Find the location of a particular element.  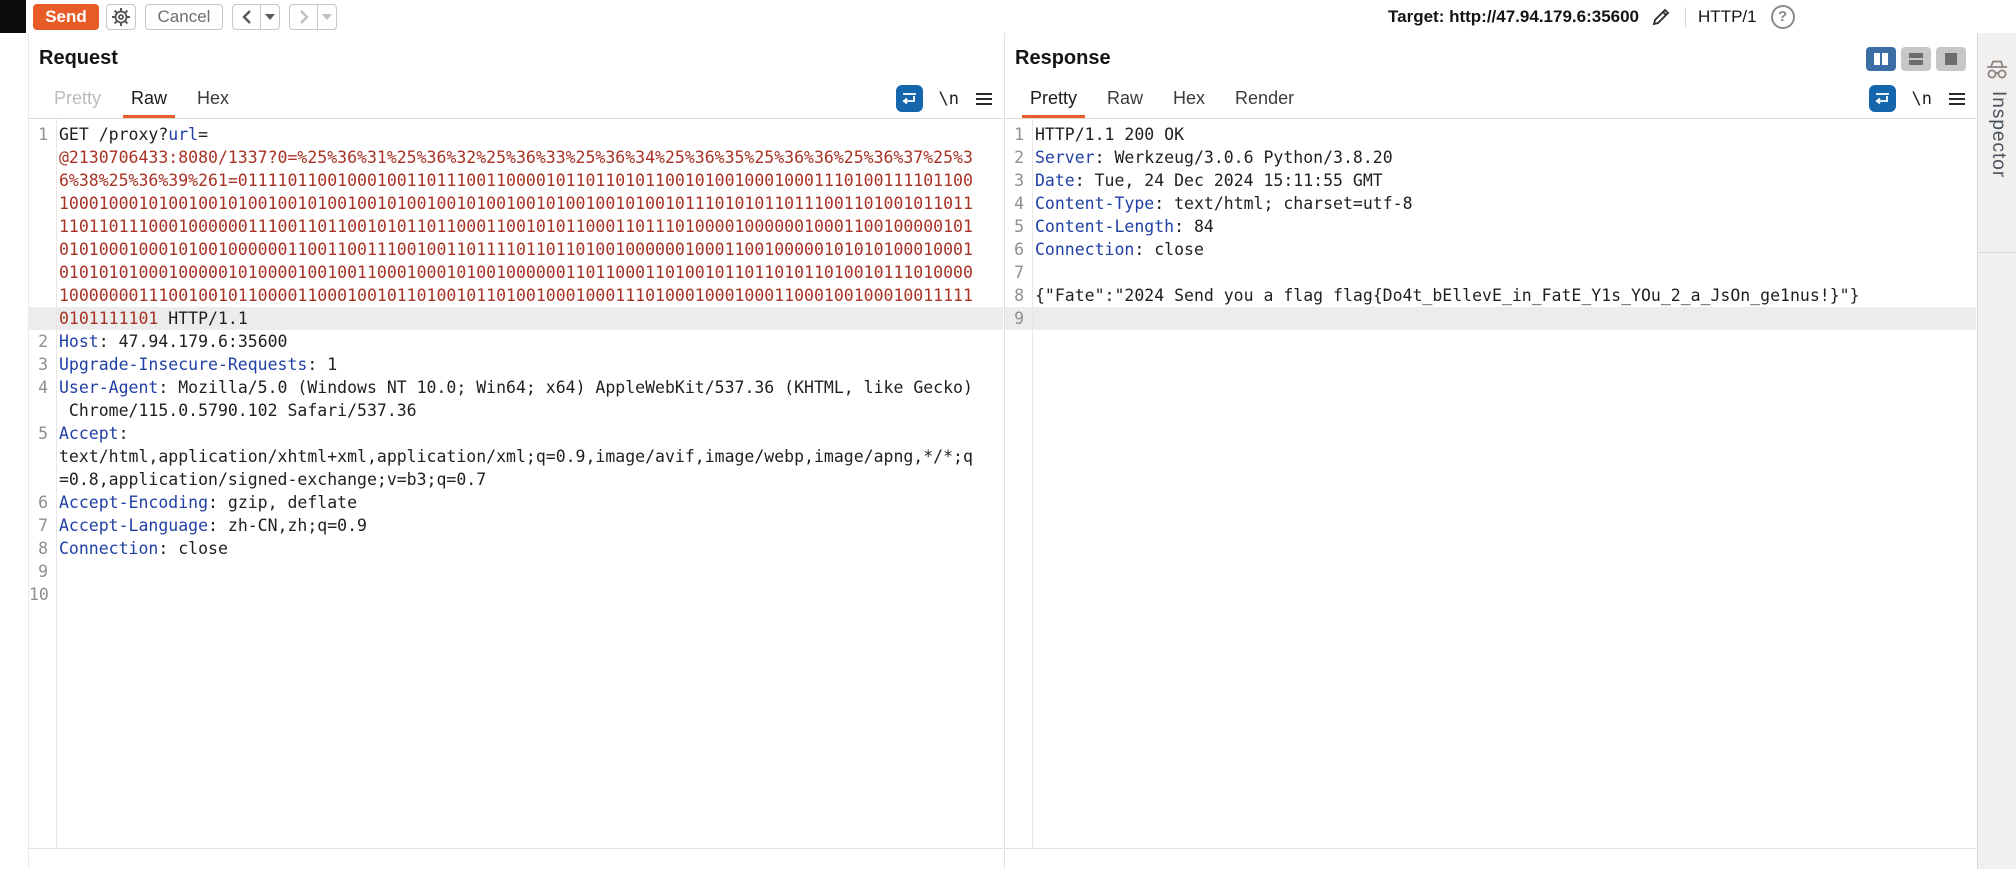

inspector-label: Inspector is located at coordinates (1998, 135).